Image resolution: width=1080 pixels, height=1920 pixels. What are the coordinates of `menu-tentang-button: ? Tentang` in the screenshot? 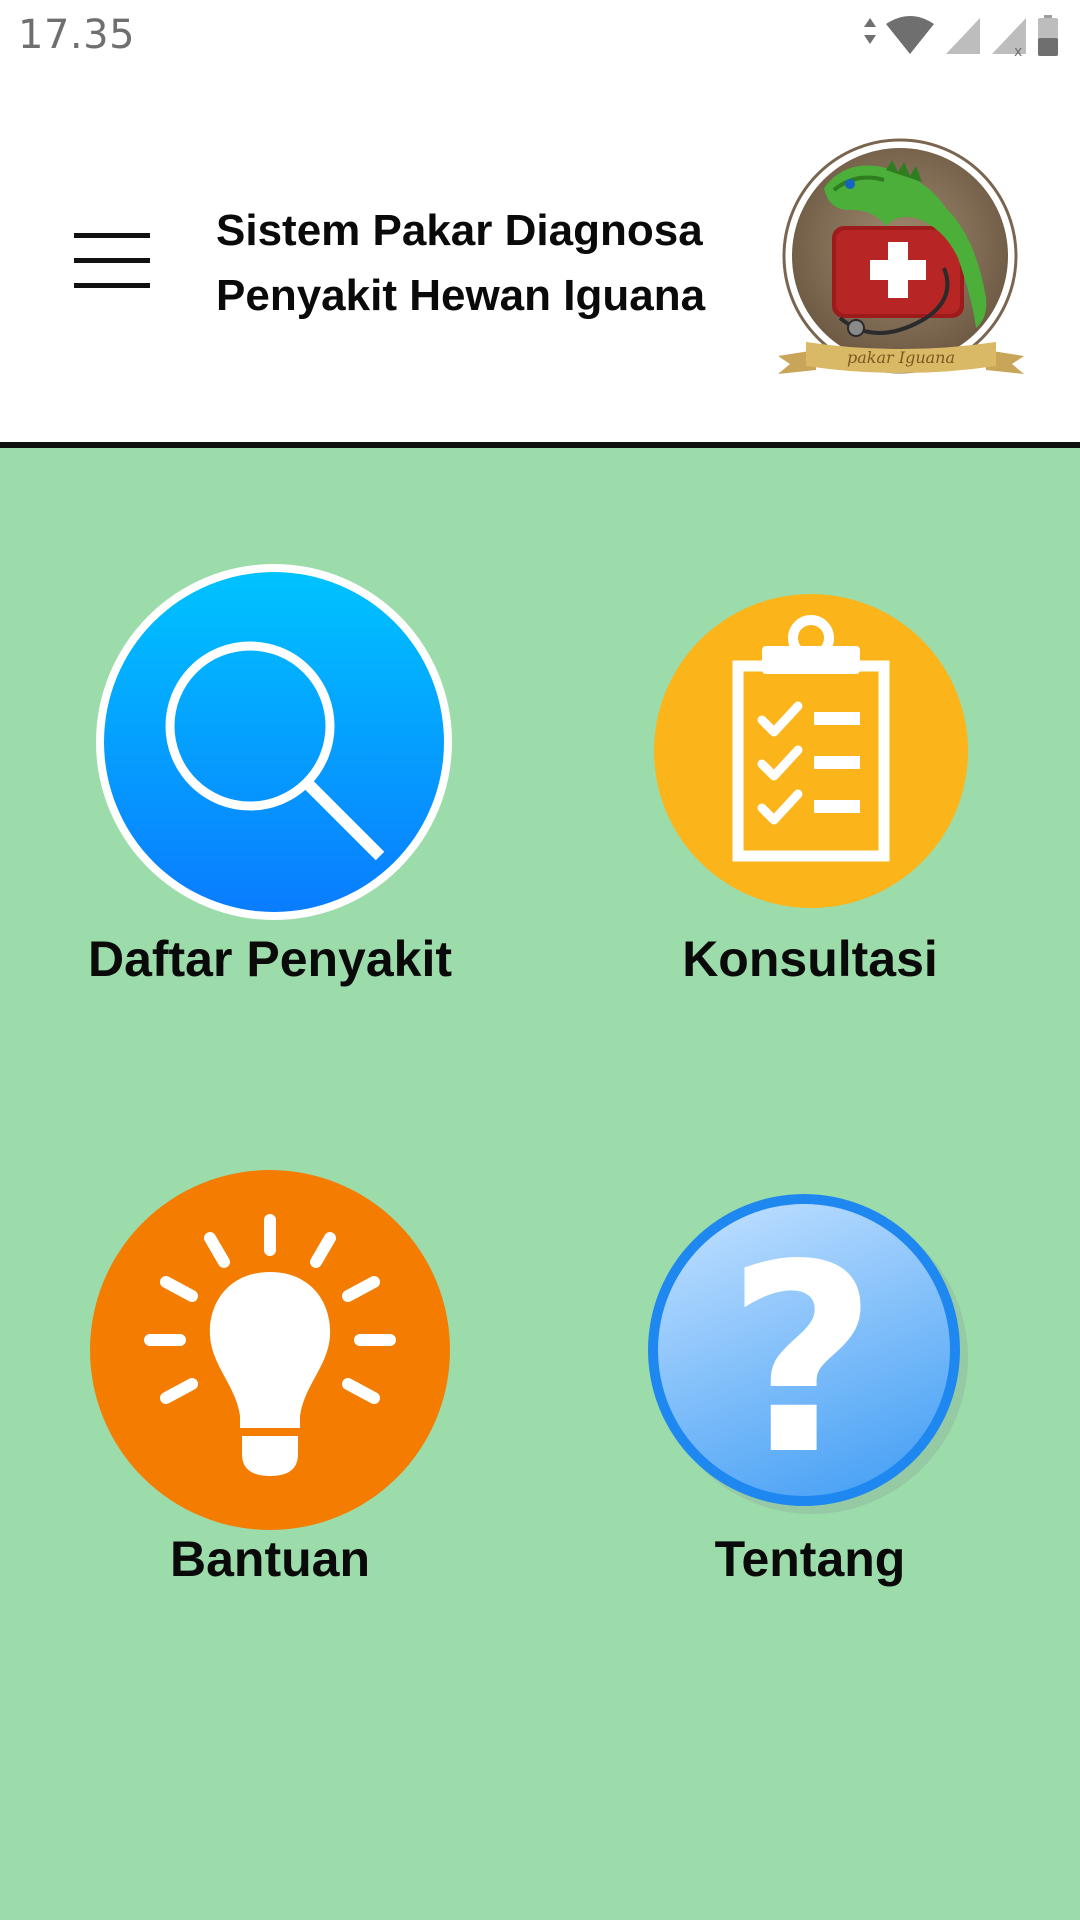 It's located at (810, 1380).